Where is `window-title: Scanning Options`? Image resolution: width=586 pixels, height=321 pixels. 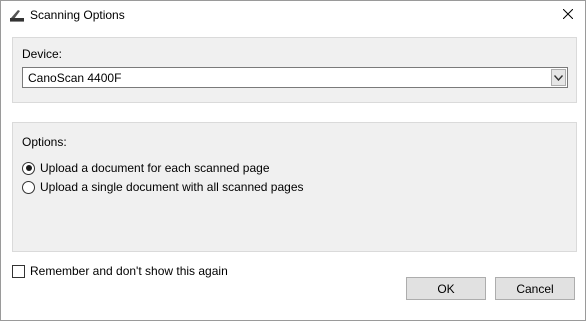 window-title: Scanning Options is located at coordinates (77, 15).